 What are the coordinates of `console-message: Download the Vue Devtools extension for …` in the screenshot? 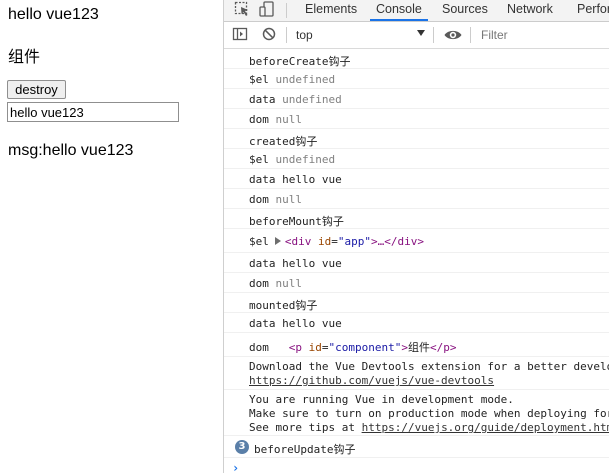 It's located at (416, 373).